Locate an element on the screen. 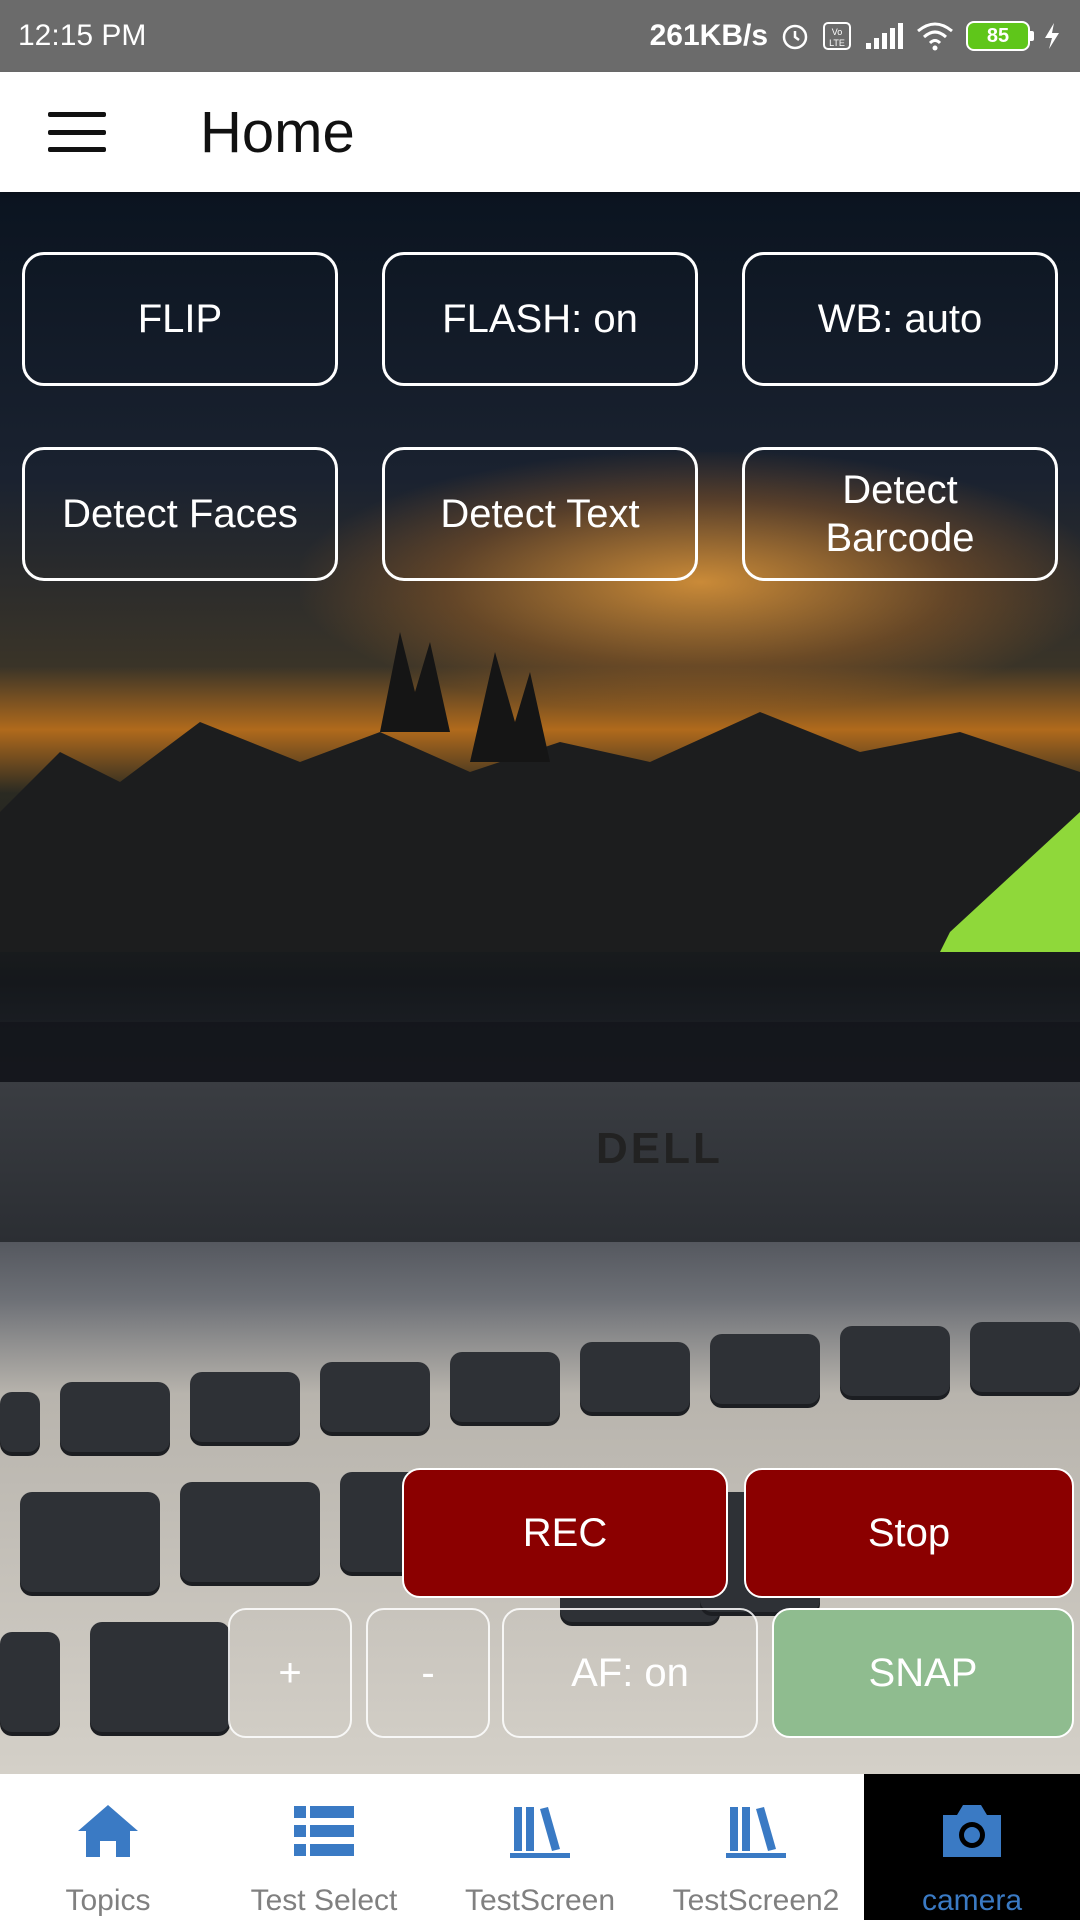 The width and height of the screenshot is (1080, 1920). status-bar: 12:15 PM 261KB/s Vo LTE 85 is located at coordinates (540, 36).